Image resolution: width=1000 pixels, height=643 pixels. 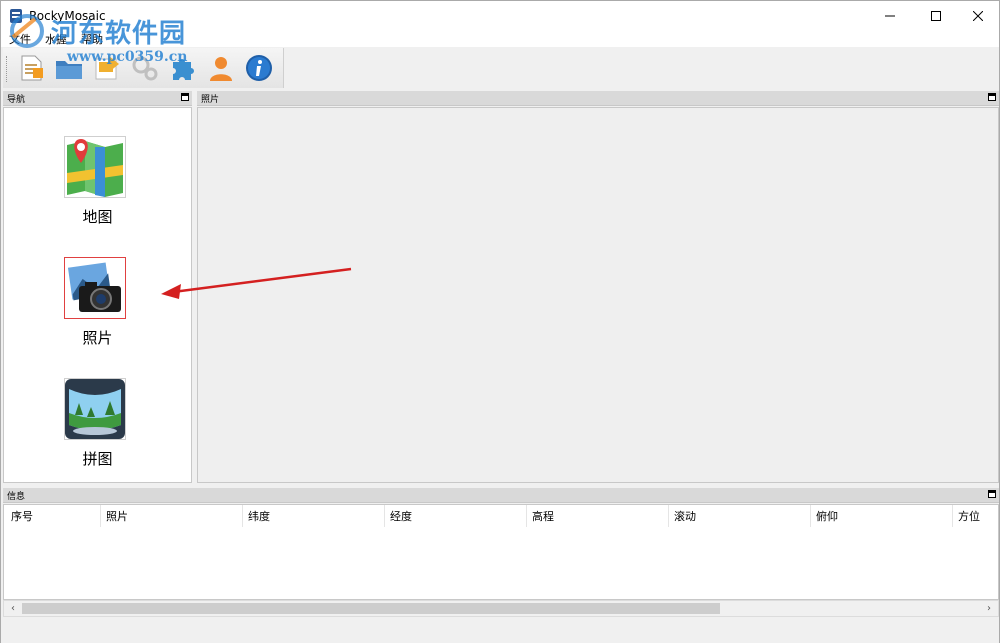 I want to click on info-table: 序号 照片 纬度 经度 高程 滚动 俯仰 方位, so click(x=501, y=552).